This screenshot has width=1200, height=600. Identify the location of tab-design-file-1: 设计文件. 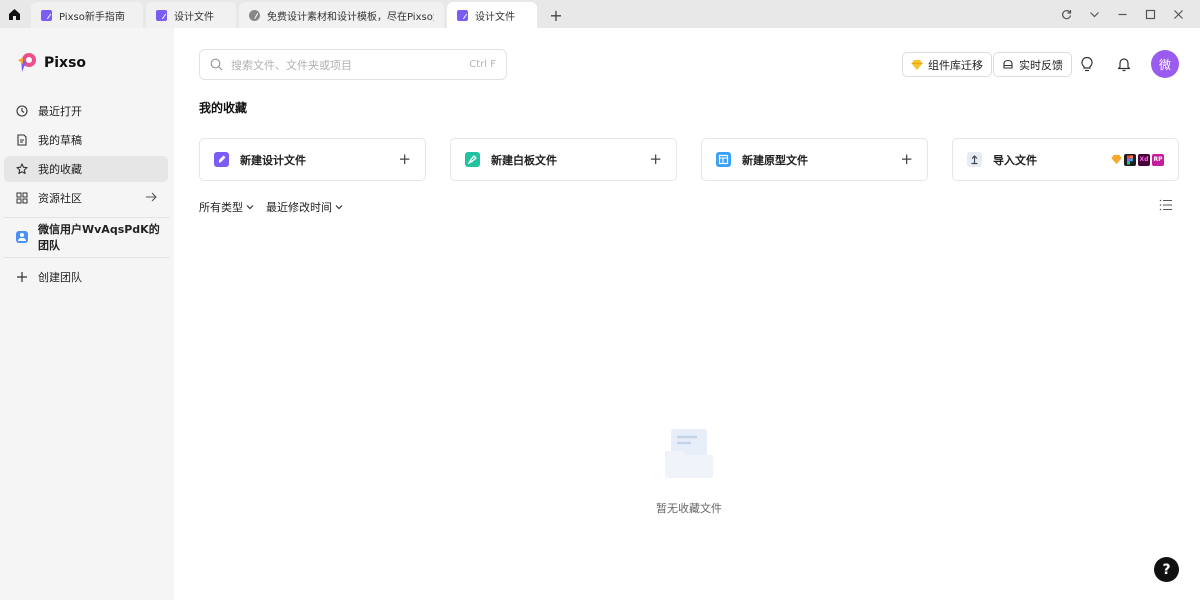
(191, 15).